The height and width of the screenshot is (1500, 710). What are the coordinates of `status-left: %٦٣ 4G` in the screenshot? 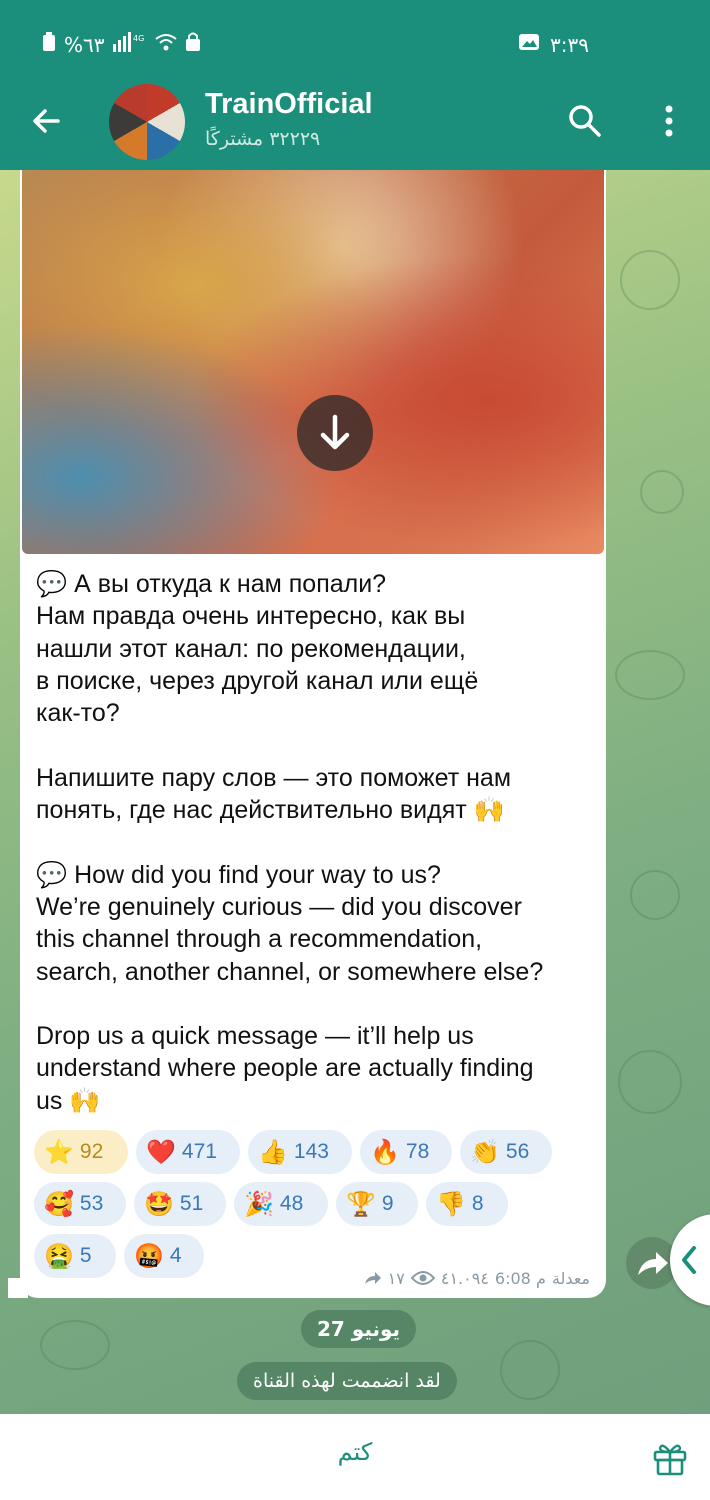 It's located at (121, 44).